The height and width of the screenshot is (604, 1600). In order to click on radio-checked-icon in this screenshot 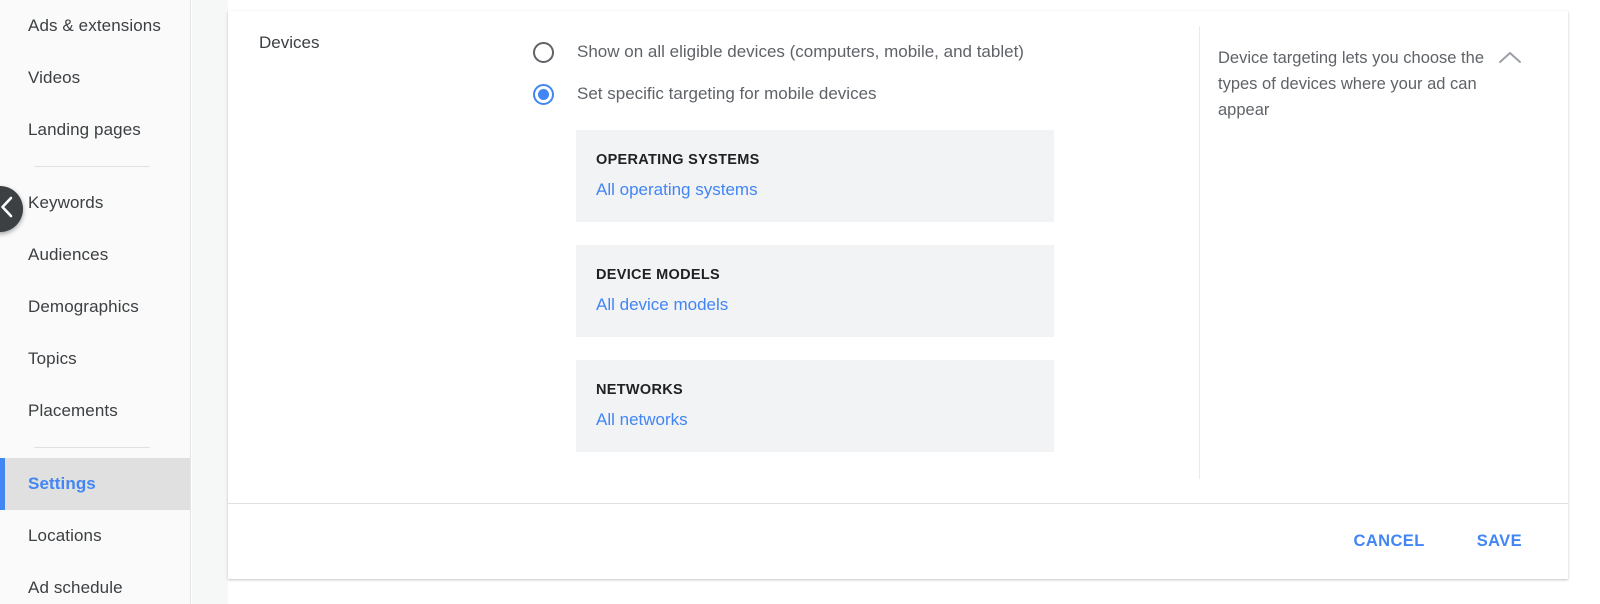, I will do `click(543, 94)`.